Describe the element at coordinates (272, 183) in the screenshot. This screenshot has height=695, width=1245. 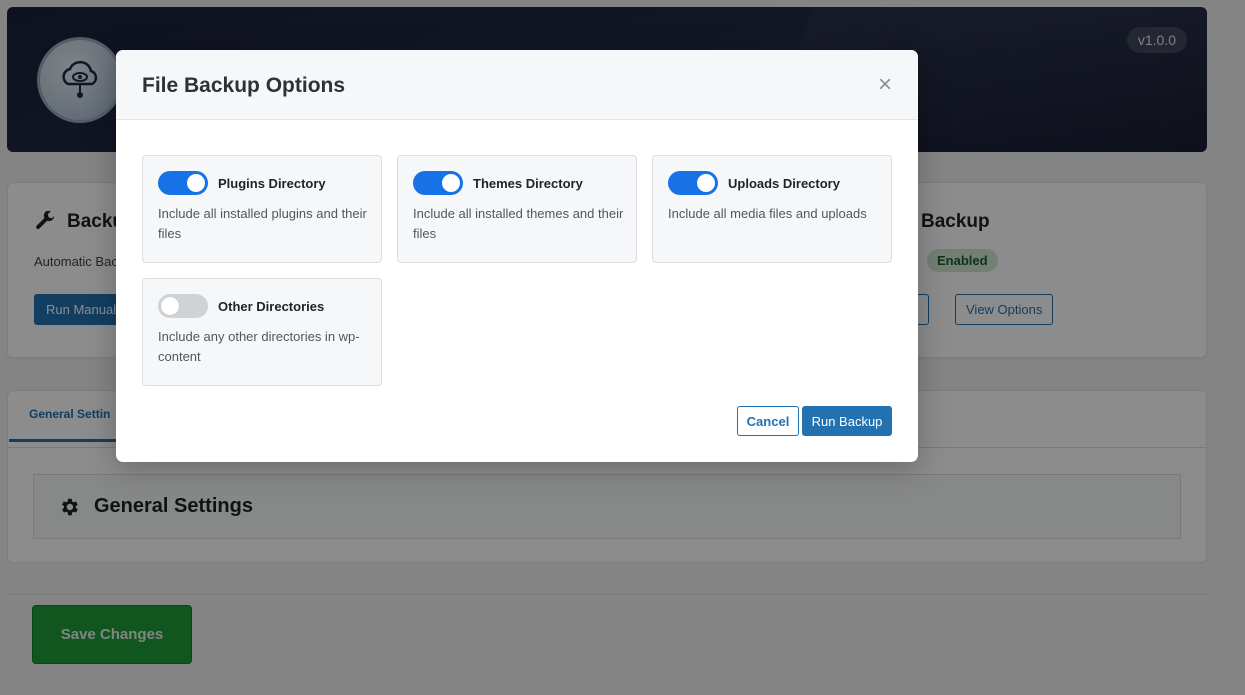
I see `option-label: Plugins Directory` at that location.